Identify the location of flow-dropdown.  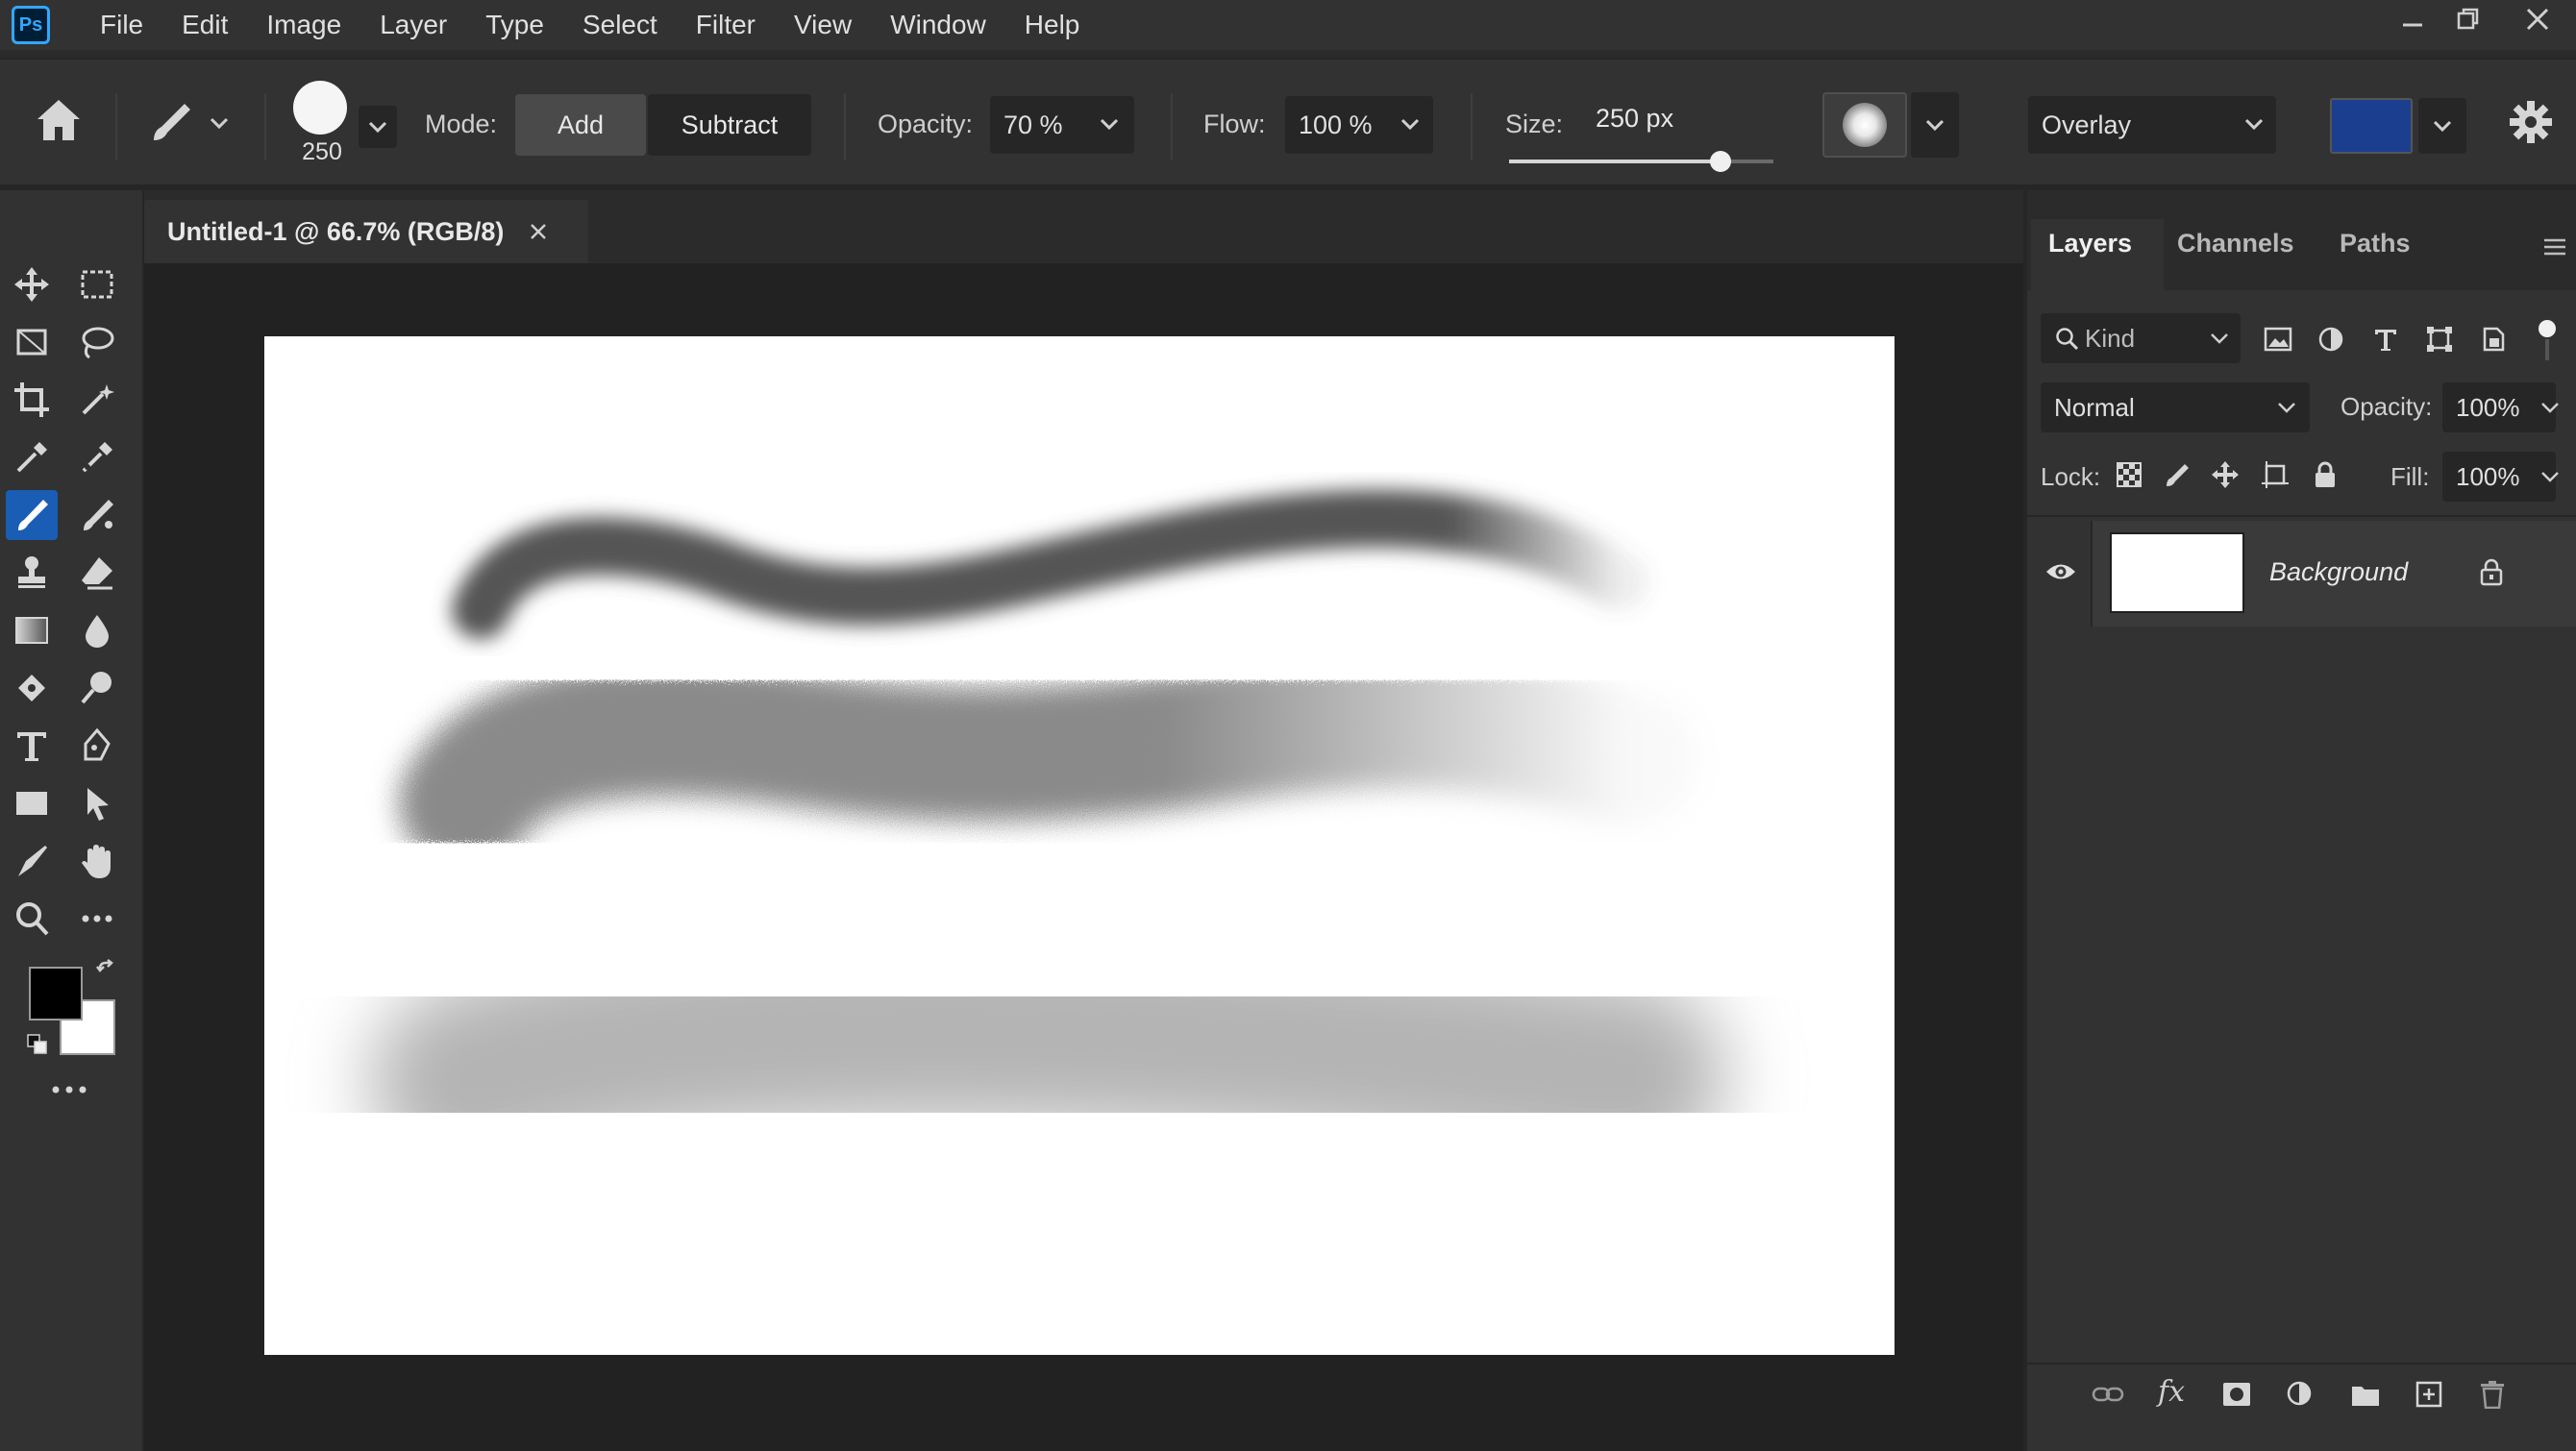
(1410, 124).